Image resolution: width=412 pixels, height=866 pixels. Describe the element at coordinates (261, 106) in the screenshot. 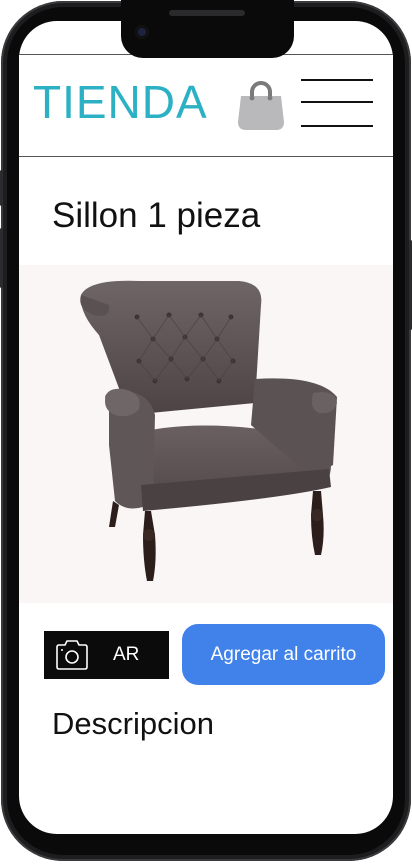

I see `shopping-bag-icon` at that location.